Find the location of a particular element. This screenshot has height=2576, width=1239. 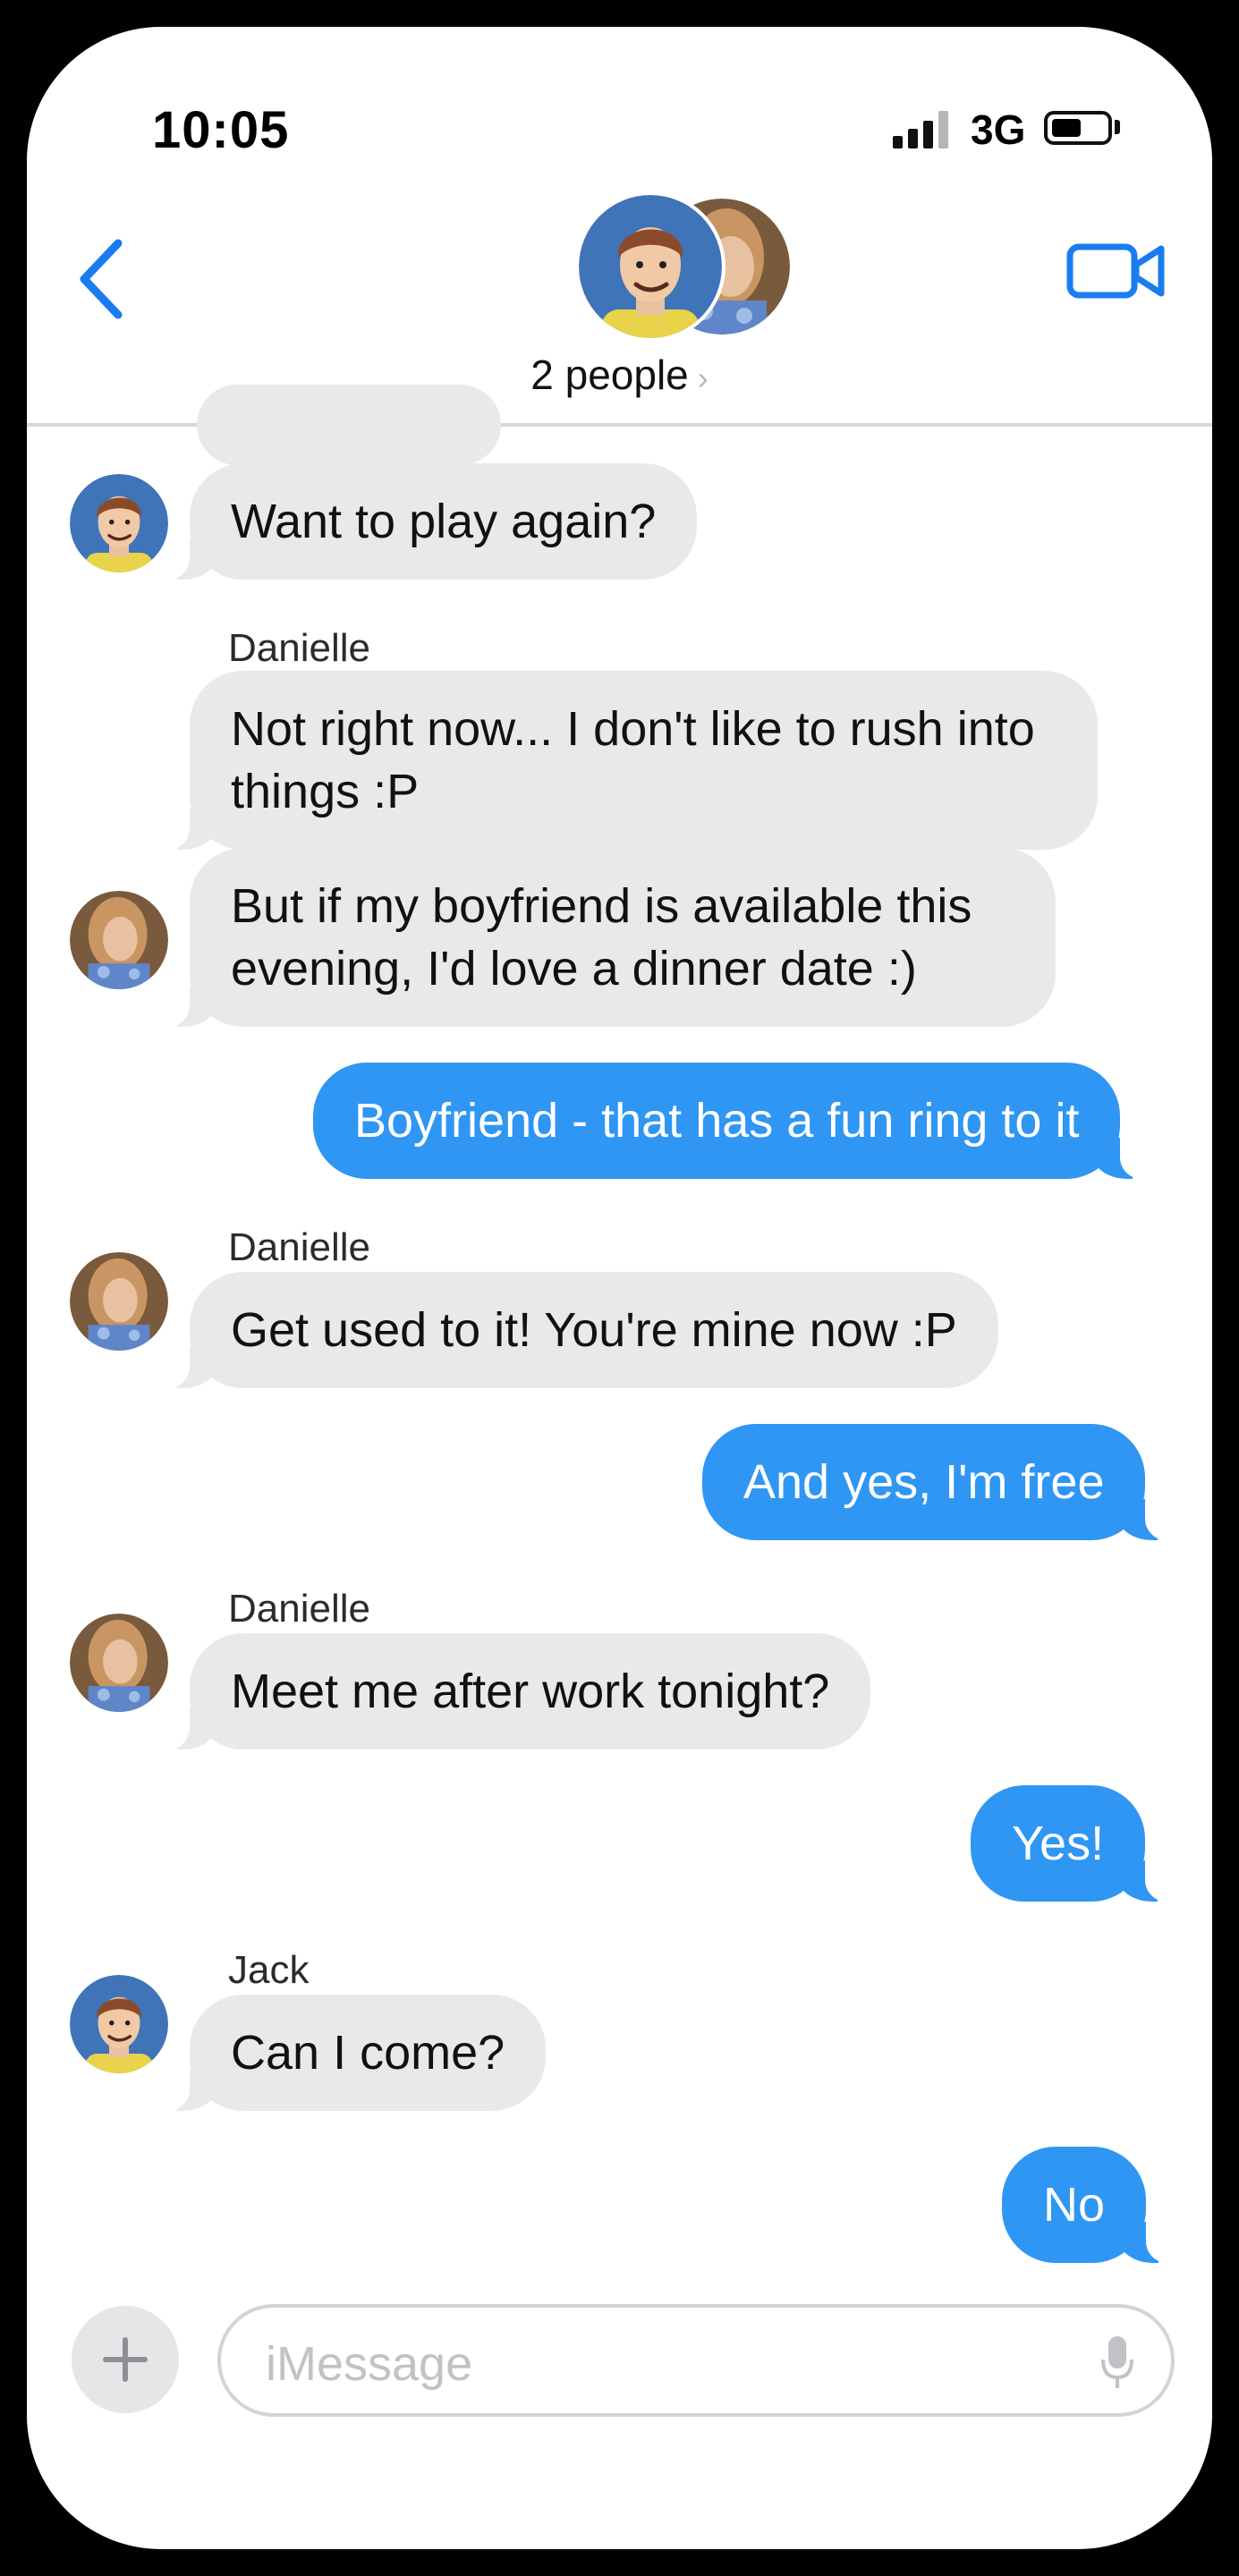

back-button is located at coordinates (98, 273).